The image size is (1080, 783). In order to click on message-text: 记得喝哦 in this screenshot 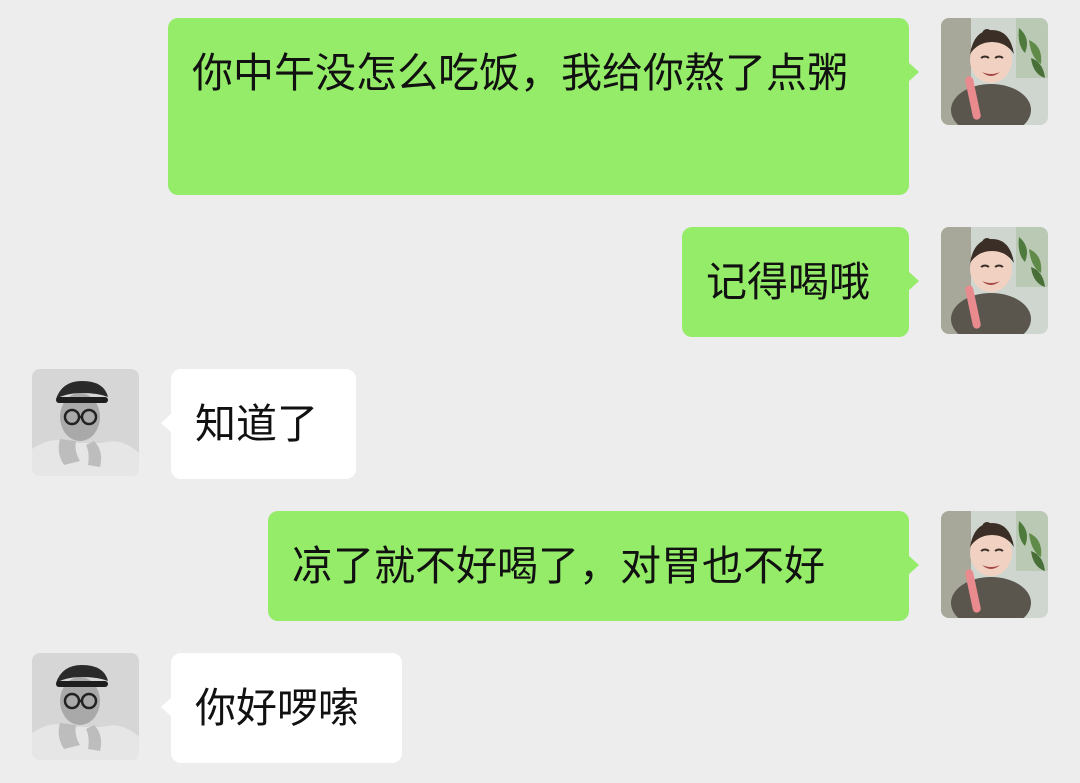, I will do `click(788, 282)`.